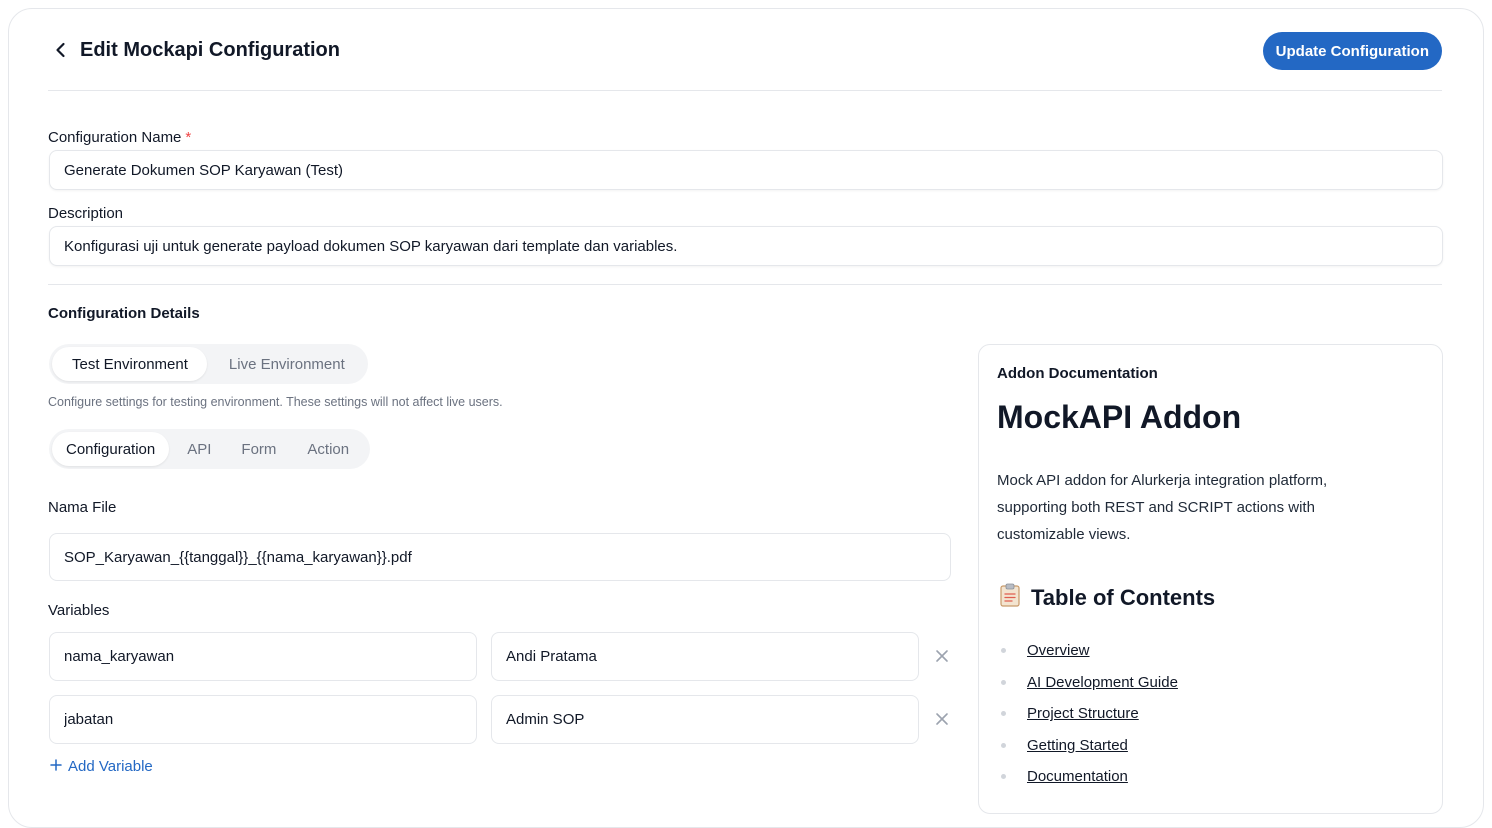 The image size is (1492, 828). What do you see at coordinates (86, 213) in the screenshot?
I see `description-label: Description` at bounding box center [86, 213].